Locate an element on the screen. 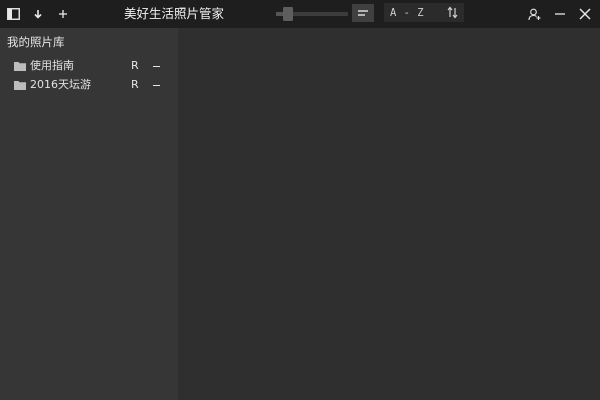  minimize-icon is located at coordinates (560, 14).